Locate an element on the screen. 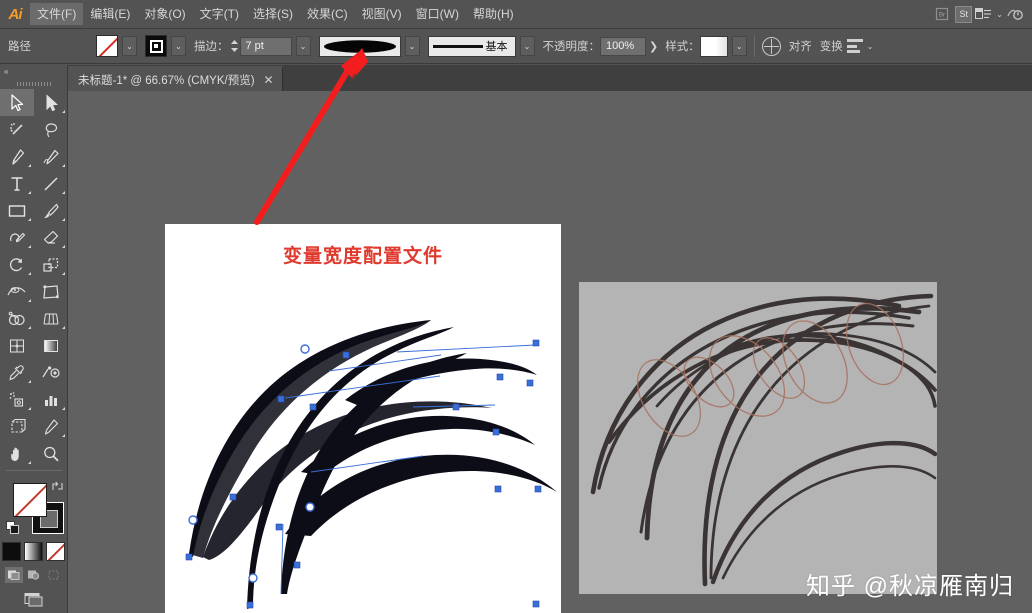  opacity-input: 100% is located at coordinates (623, 46).